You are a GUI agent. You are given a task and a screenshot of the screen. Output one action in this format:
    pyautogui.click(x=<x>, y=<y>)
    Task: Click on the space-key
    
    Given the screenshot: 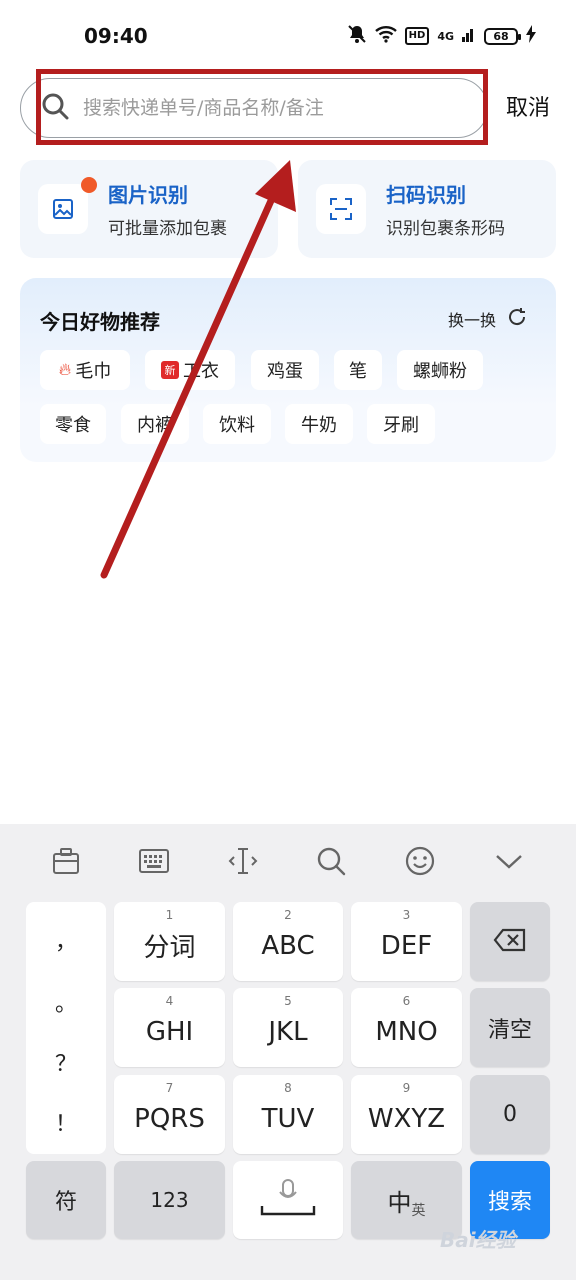 What is the action you would take?
    pyautogui.click(x=288, y=1200)
    